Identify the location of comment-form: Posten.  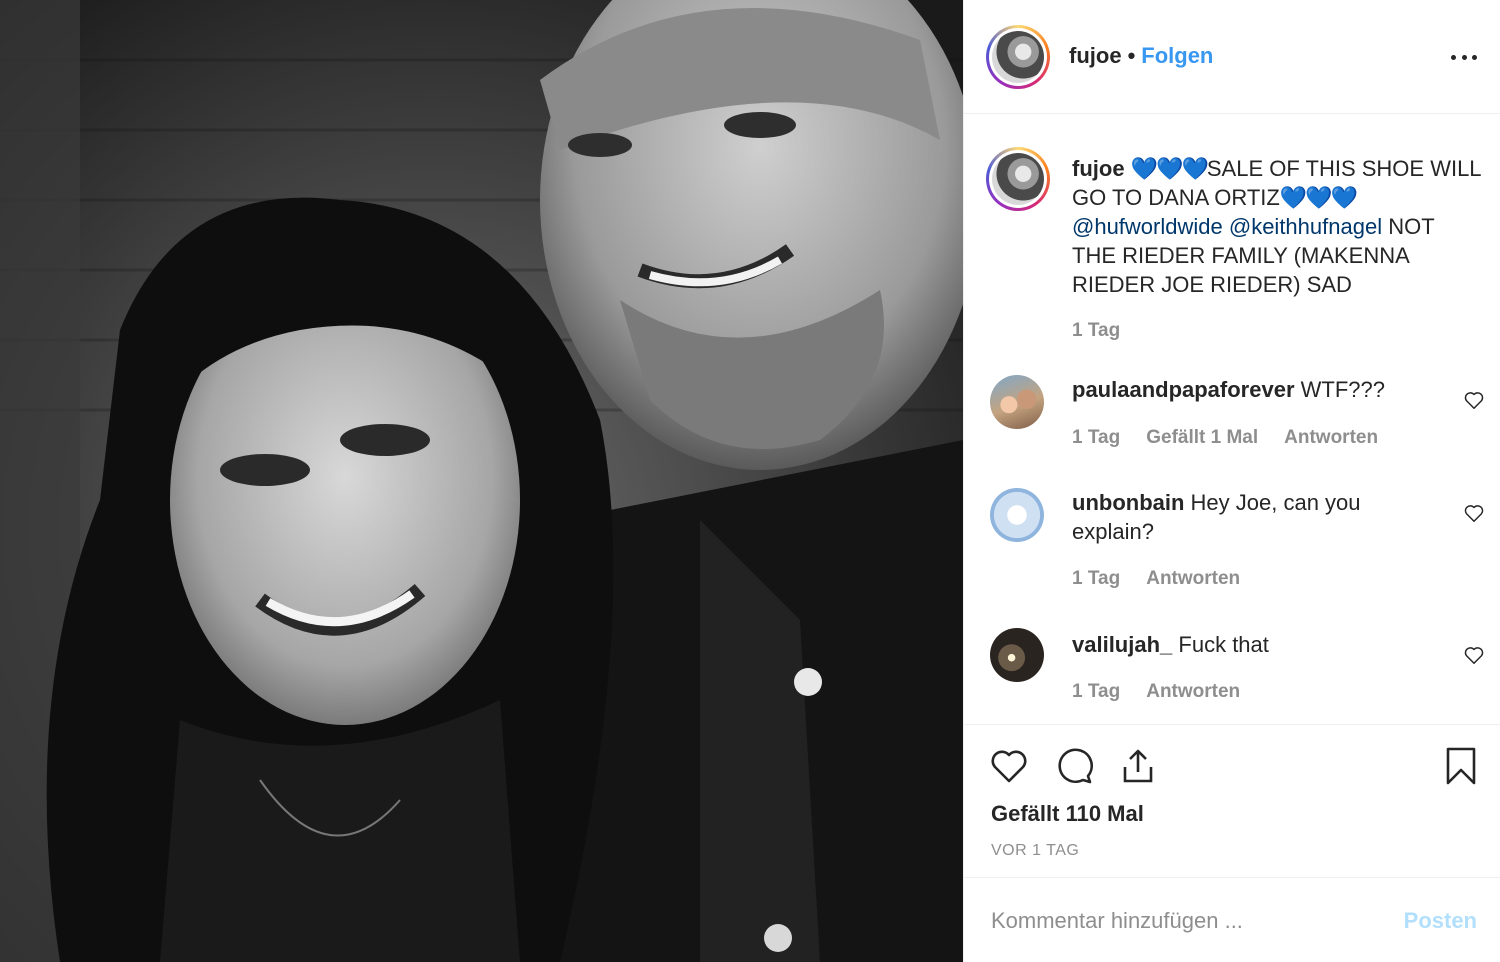
(1232, 920).